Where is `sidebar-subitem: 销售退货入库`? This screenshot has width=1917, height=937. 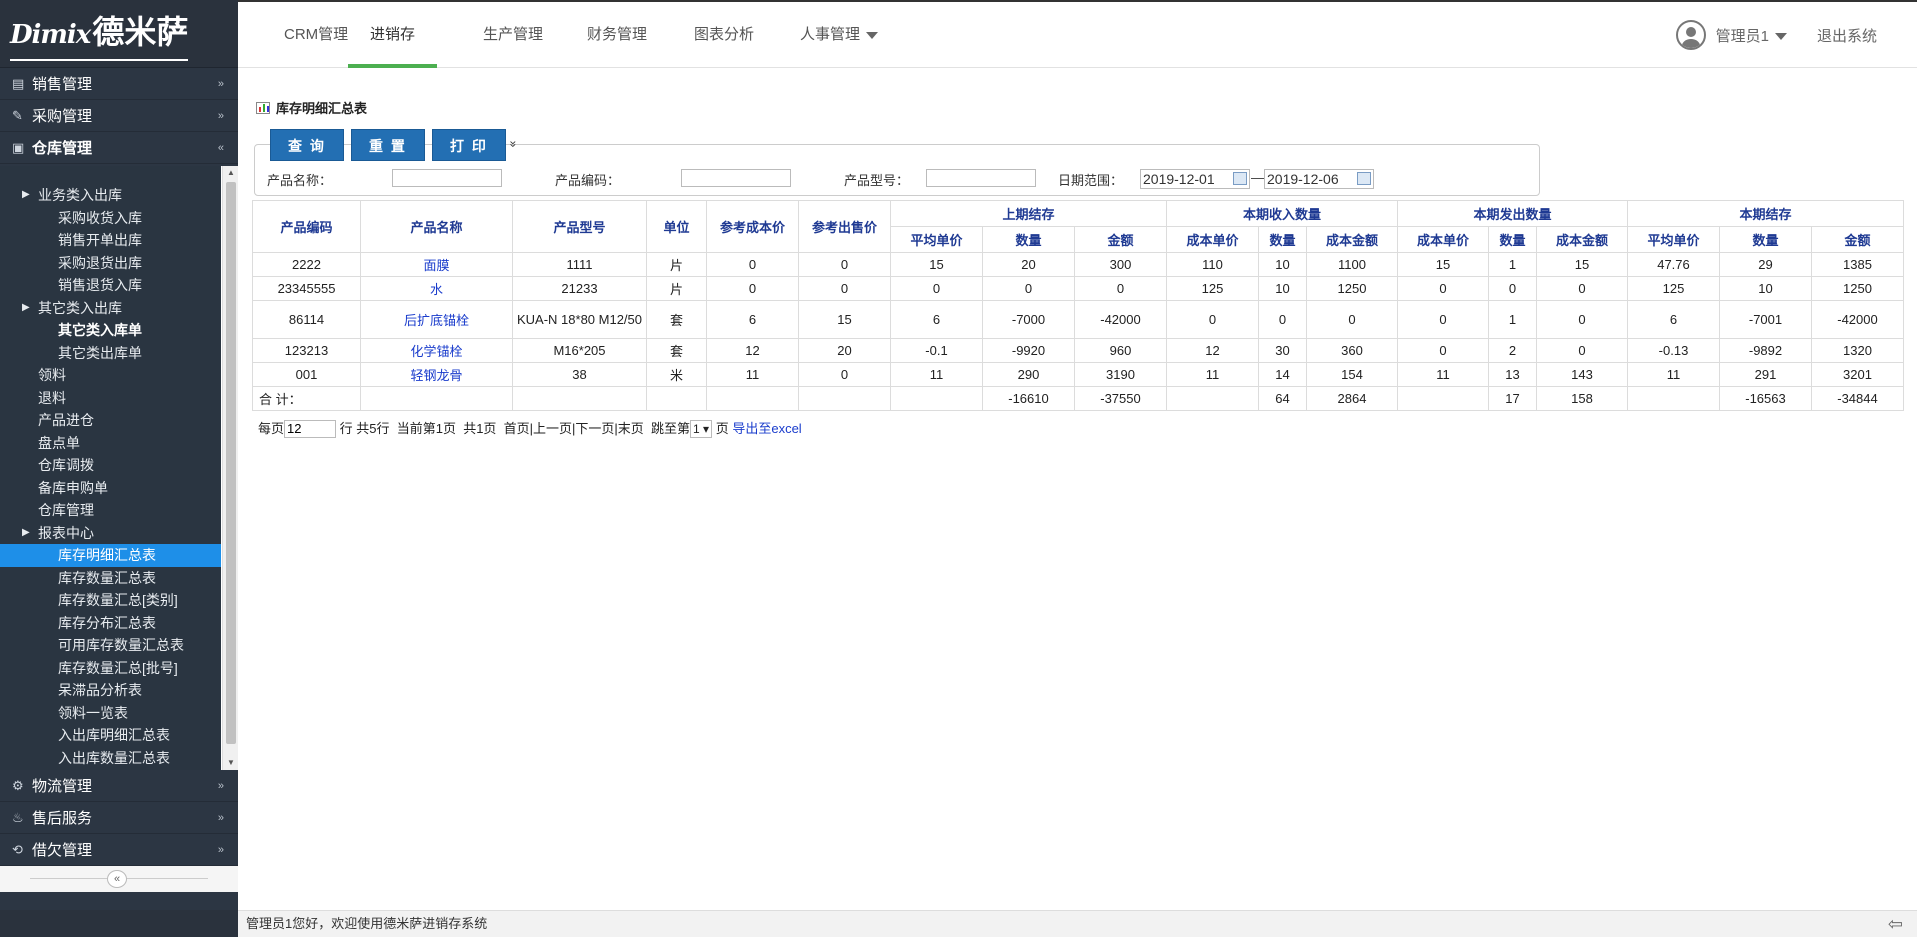 sidebar-subitem: 销售退货入库 is located at coordinates (110, 285).